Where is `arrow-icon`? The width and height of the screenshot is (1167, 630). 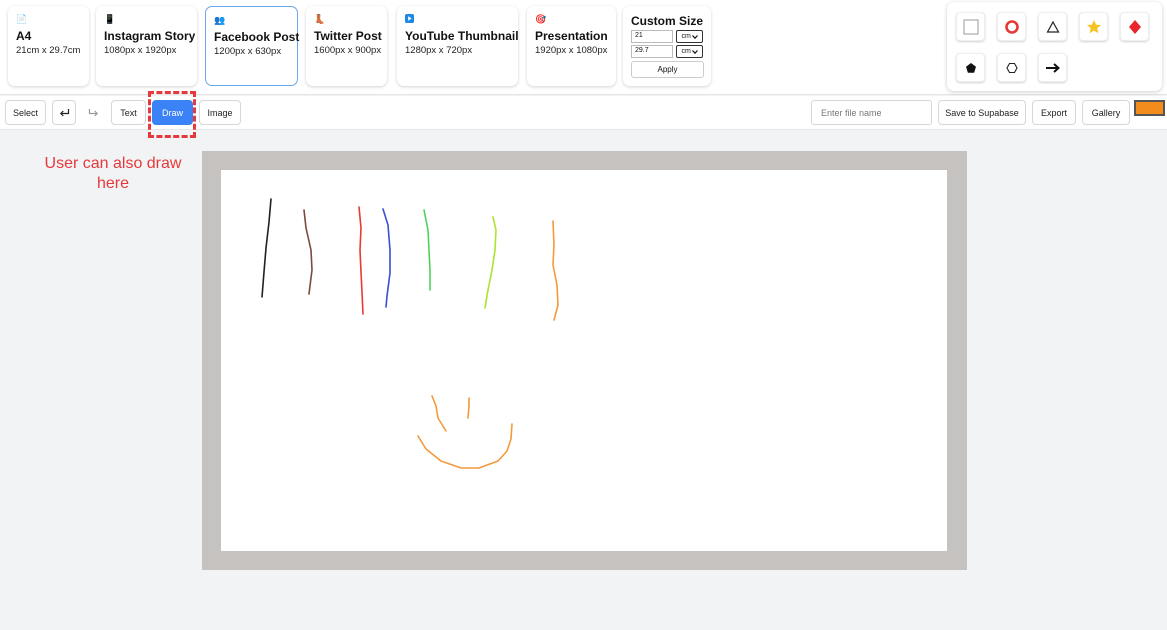 arrow-icon is located at coordinates (1052, 67).